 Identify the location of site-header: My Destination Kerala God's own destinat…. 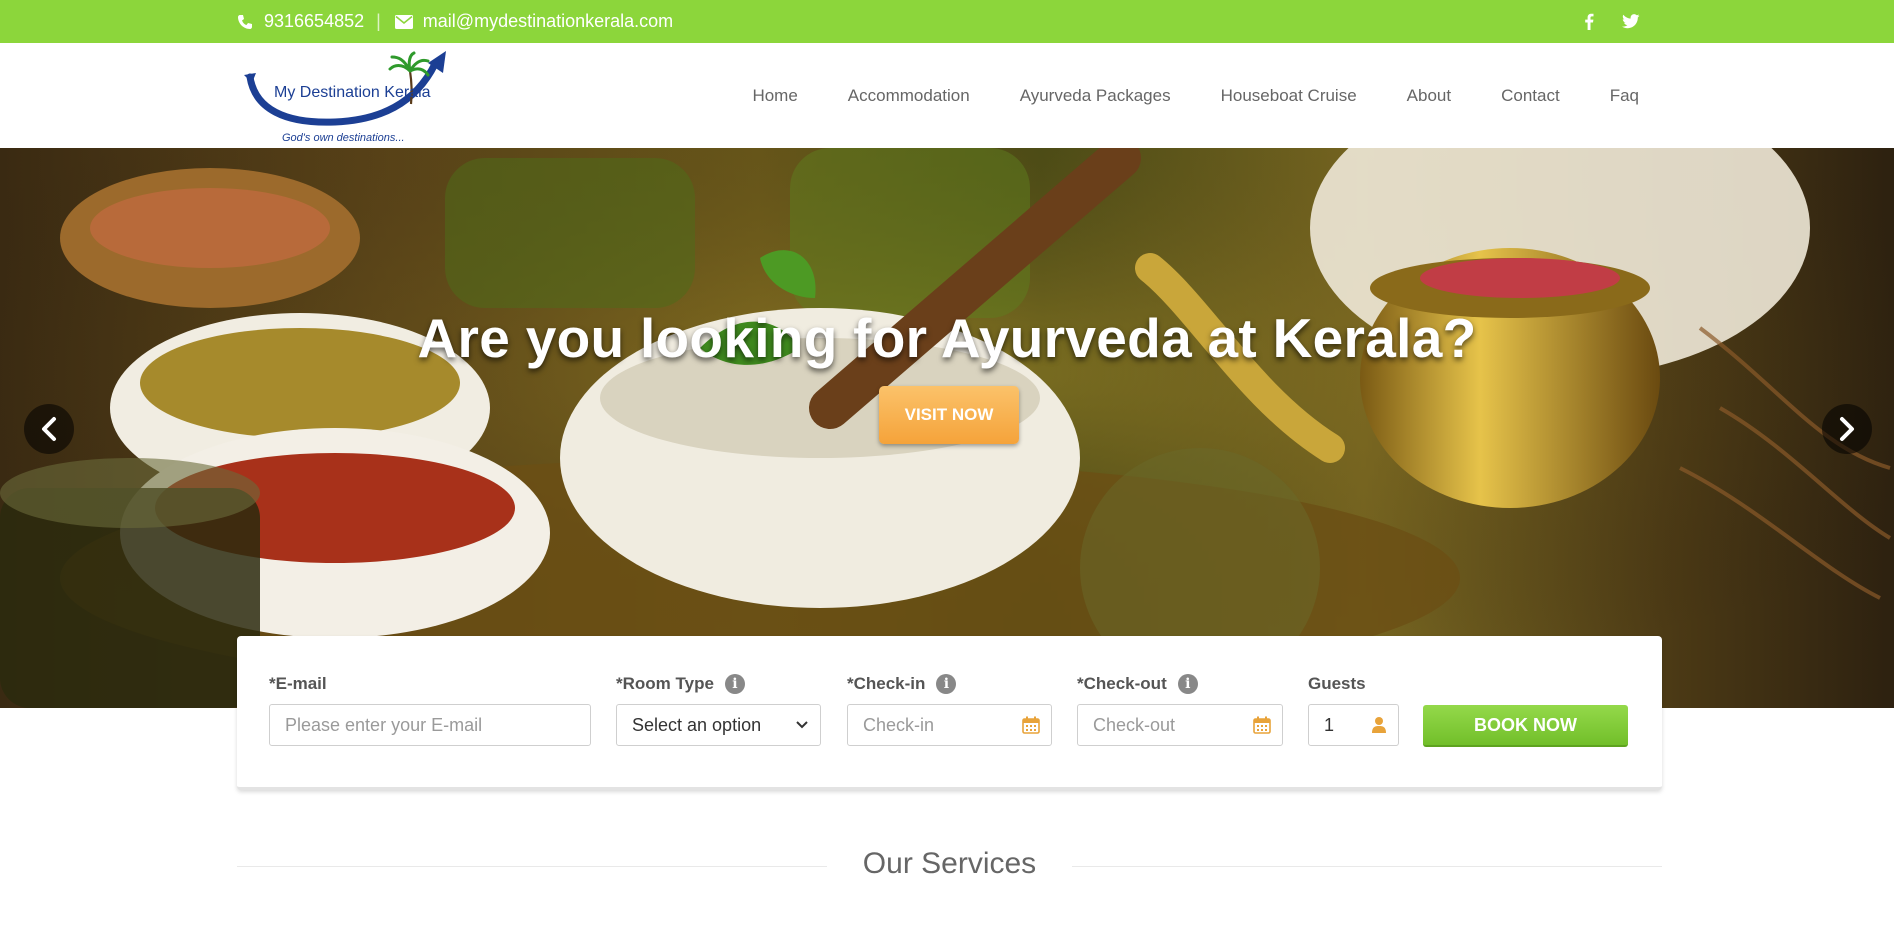
(947, 95).